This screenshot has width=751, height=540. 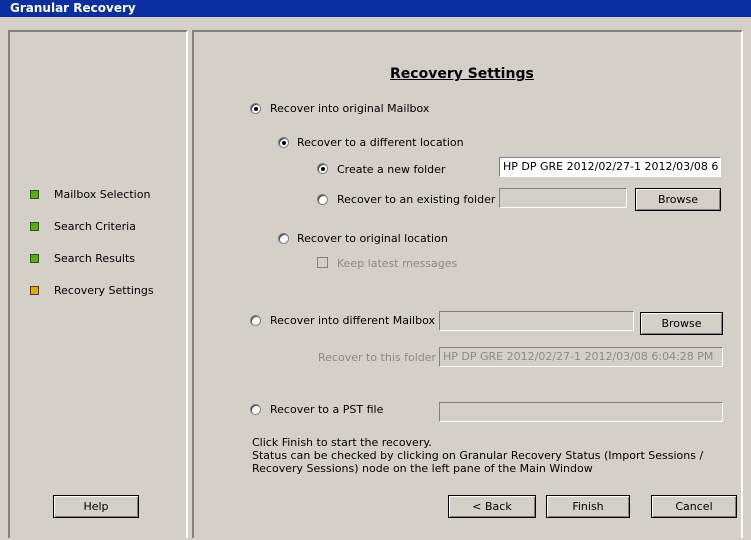 What do you see at coordinates (397, 263) in the screenshot?
I see `label-keep-latest: Keep latest messages` at bounding box center [397, 263].